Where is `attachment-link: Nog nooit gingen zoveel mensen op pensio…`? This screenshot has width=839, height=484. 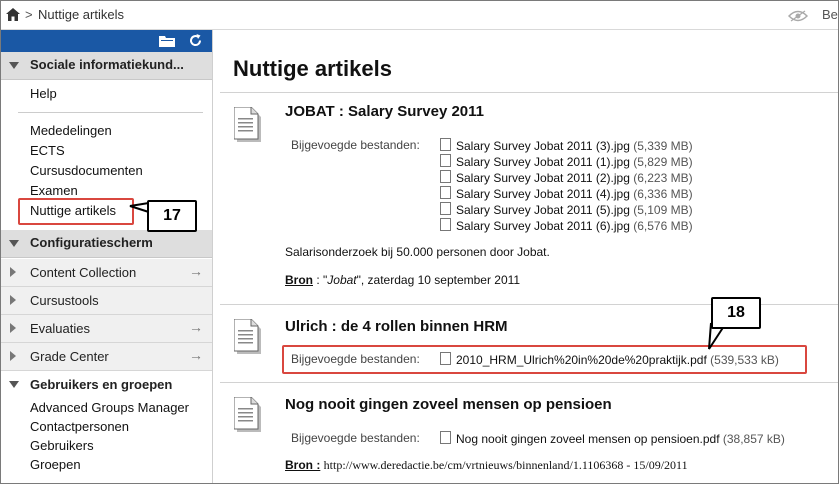 attachment-link: Nog nooit gingen zoveel mensen op pensio… is located at coordinates (612, 438).